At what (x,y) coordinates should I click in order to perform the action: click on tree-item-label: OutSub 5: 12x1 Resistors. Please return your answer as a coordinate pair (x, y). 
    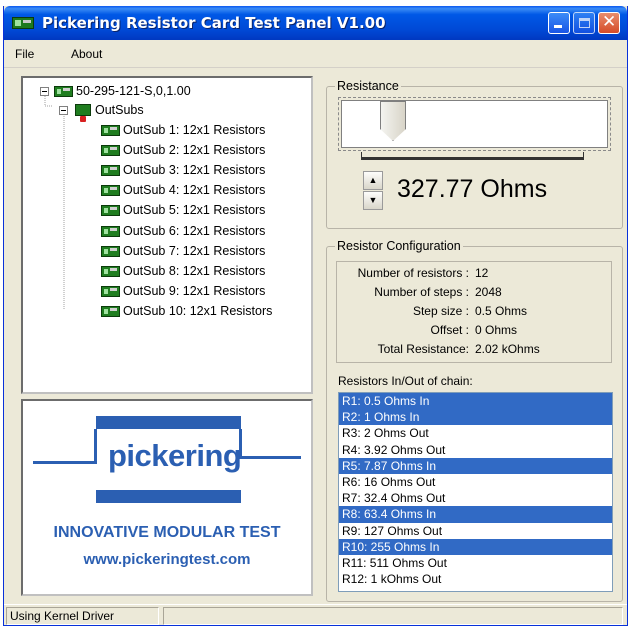
    Looking at the image, I should click on (194, 210).